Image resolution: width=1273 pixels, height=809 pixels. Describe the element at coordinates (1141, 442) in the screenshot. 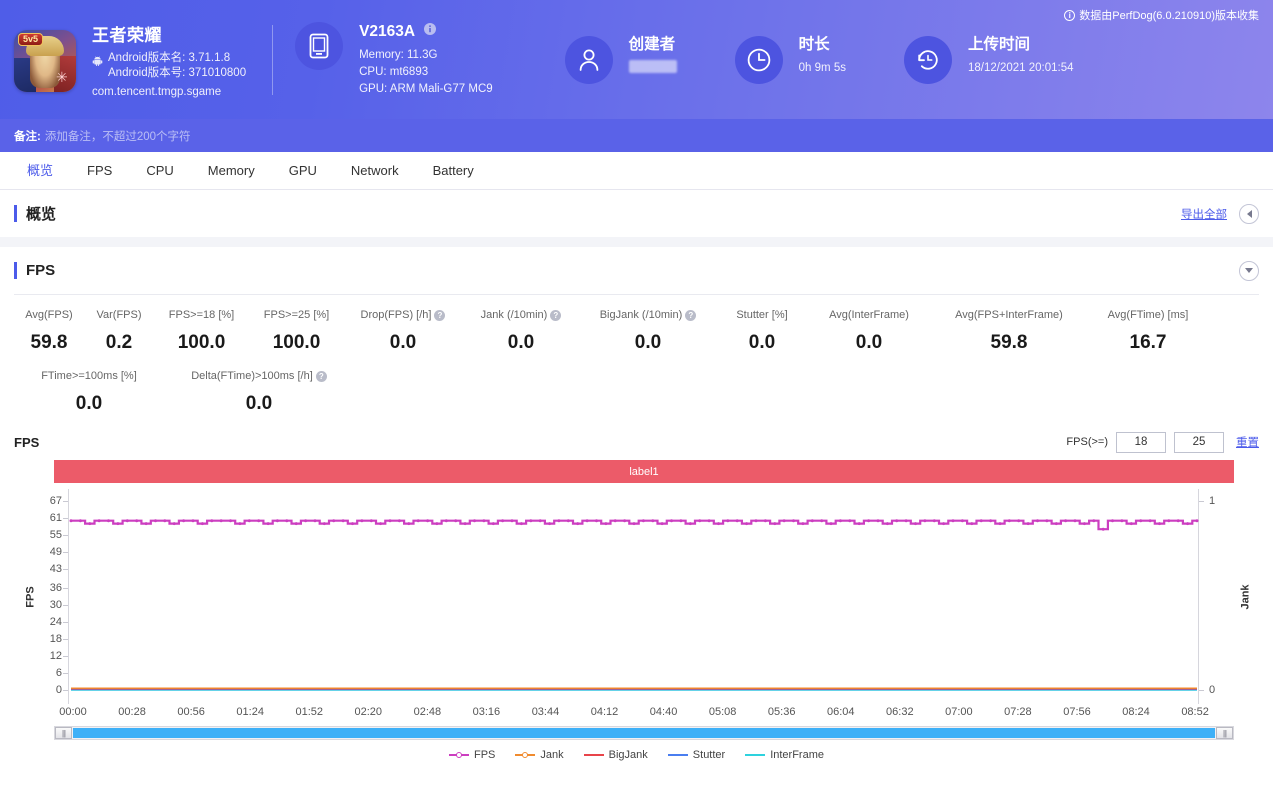

I see `fps-threshold-low-input` at that location.